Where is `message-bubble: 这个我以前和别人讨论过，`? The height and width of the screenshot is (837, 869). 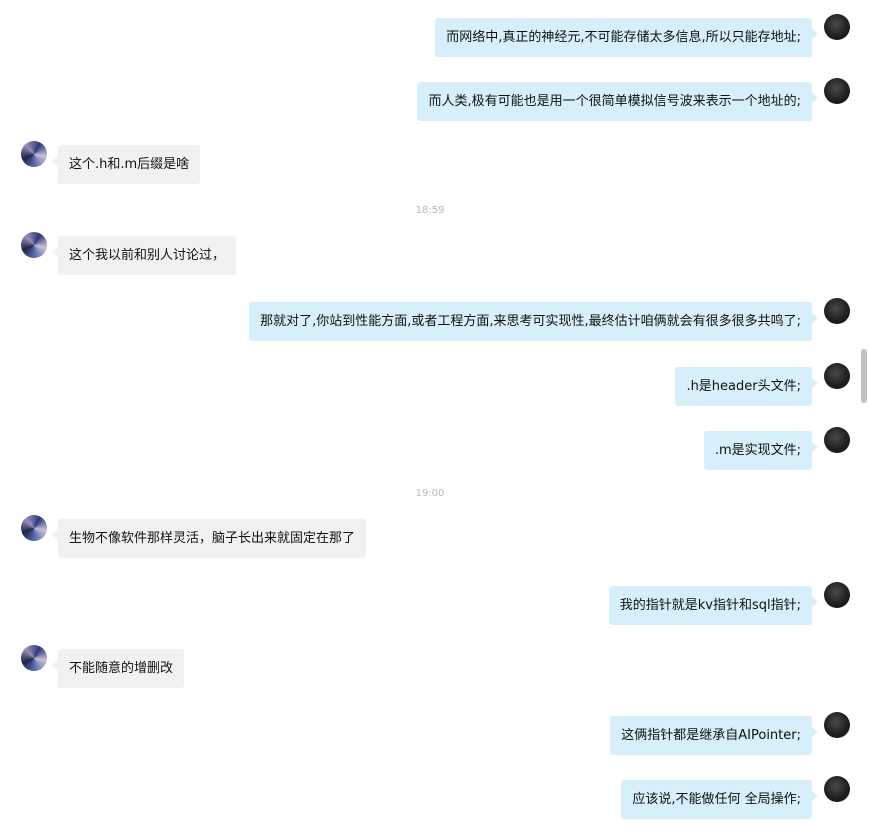 message-bubble: 这个我以前和别人讨论过， is located at coordinates (144, 255).